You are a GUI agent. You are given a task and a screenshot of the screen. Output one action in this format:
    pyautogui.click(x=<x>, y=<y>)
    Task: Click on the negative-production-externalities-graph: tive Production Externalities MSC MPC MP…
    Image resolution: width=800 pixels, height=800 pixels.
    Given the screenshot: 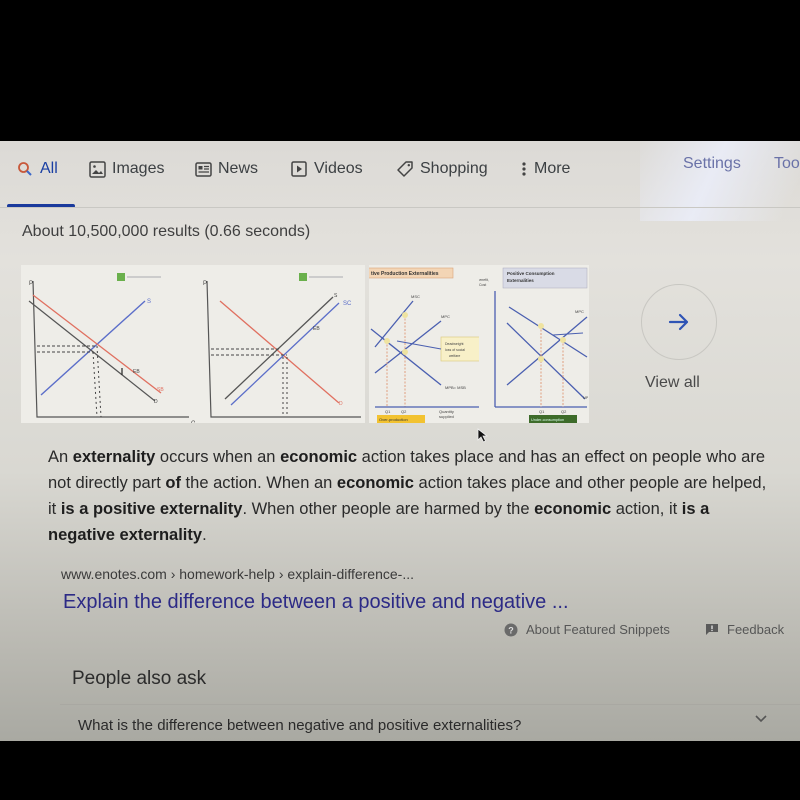 What is the action you would take?
    pyautogui.click(x=424, y=345)
    